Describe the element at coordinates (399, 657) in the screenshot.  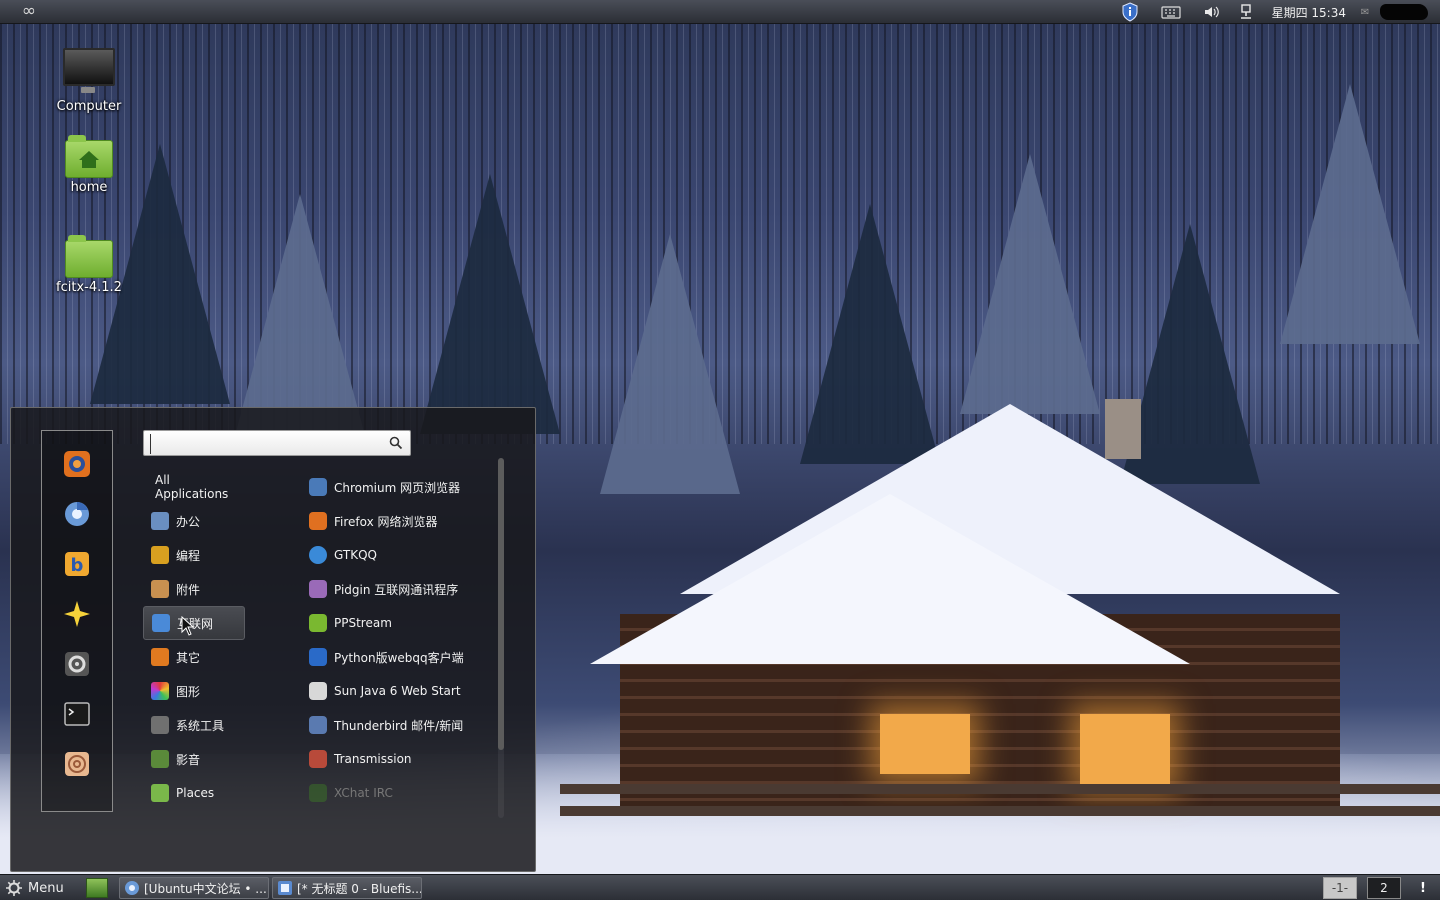
I see `app-label: Python版webqq客户端` at that location.